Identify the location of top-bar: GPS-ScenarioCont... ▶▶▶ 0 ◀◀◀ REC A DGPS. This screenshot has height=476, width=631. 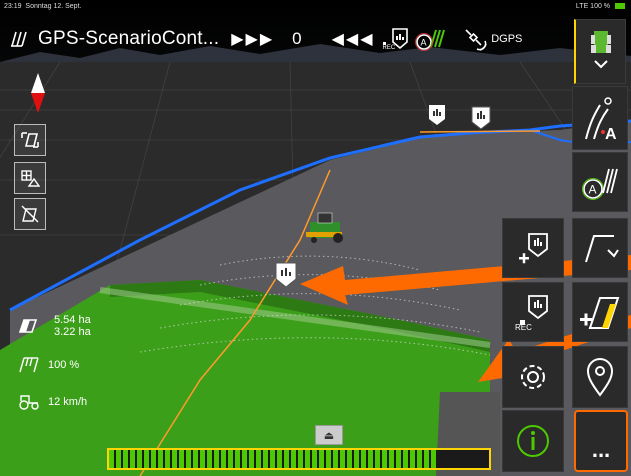
(266, 39).